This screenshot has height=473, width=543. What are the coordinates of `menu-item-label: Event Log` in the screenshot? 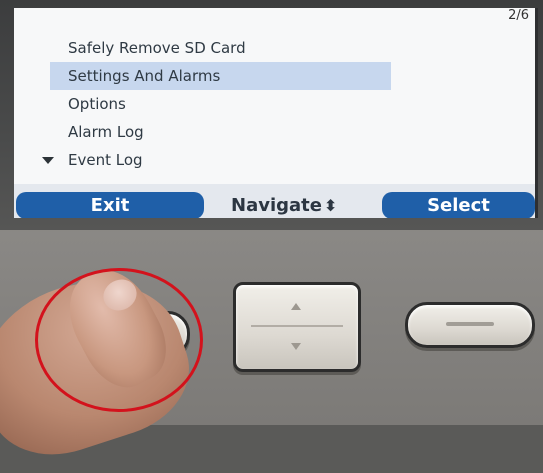 It's located at (105, 160).